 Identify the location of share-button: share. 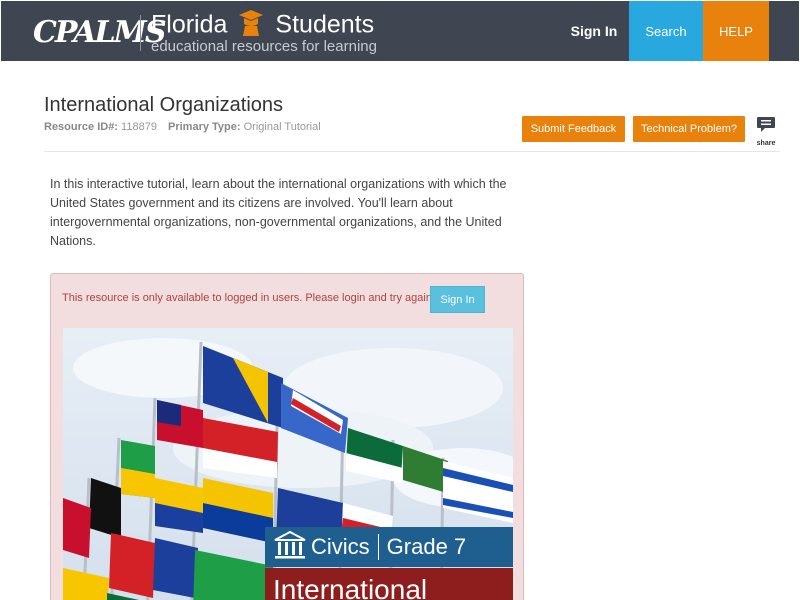
(766, 131).